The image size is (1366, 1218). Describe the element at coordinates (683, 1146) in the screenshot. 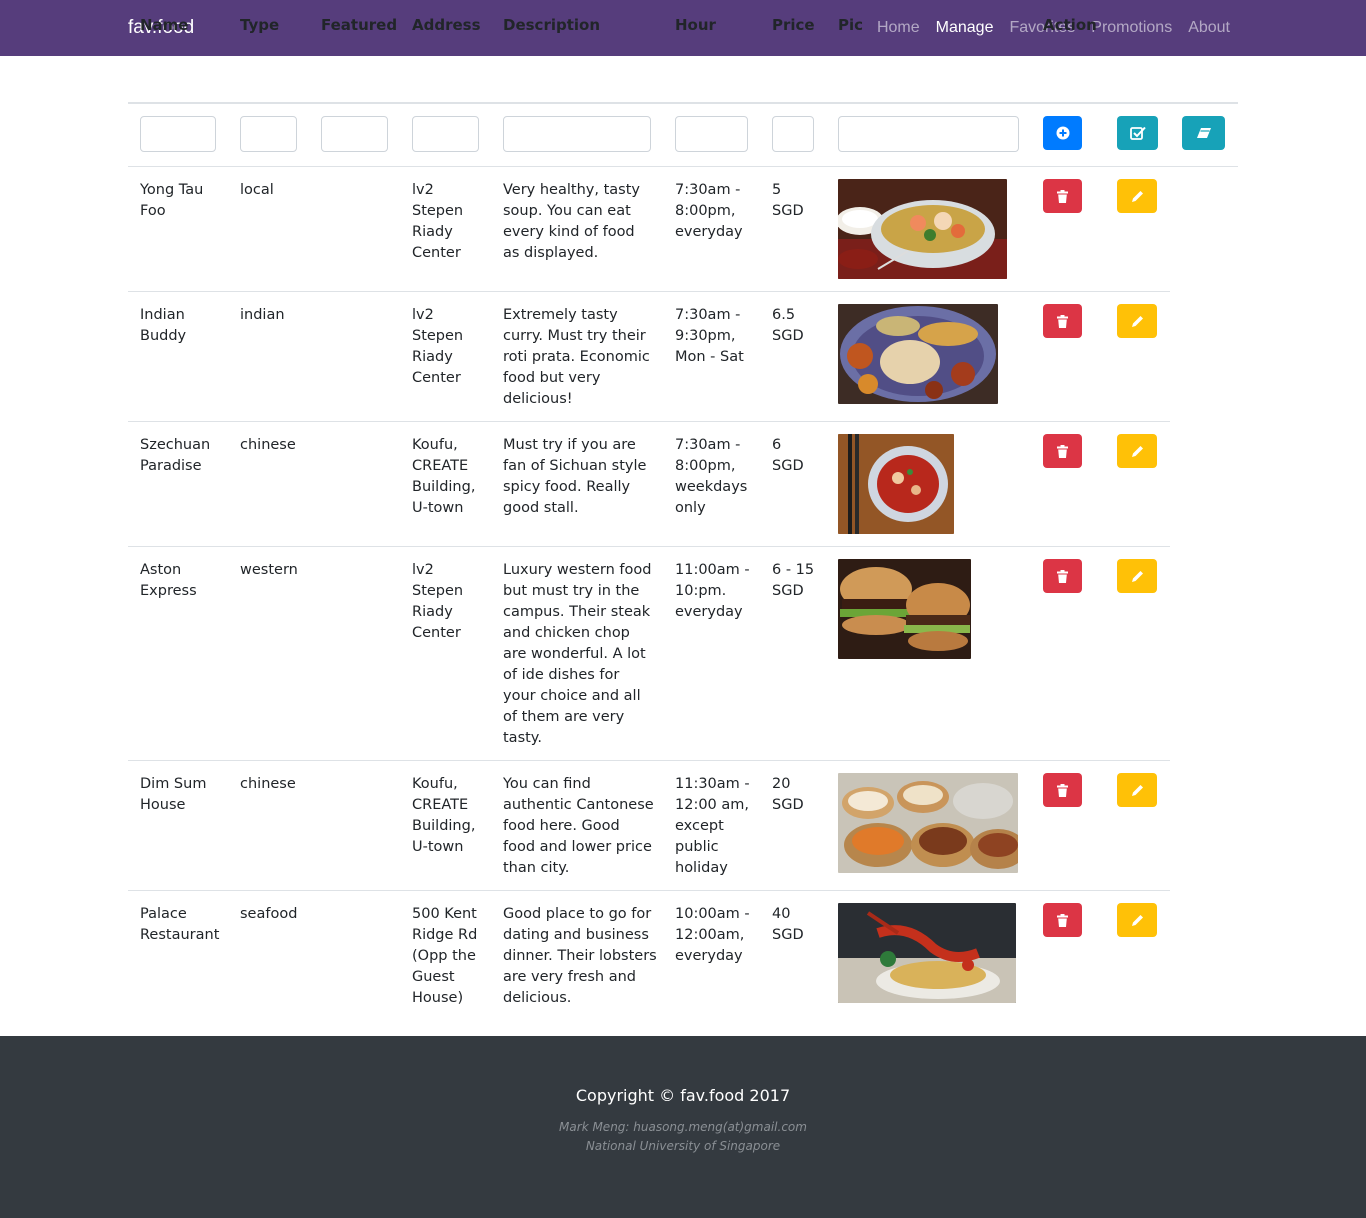

I see `institution-text: National University of Singapore` at that location.